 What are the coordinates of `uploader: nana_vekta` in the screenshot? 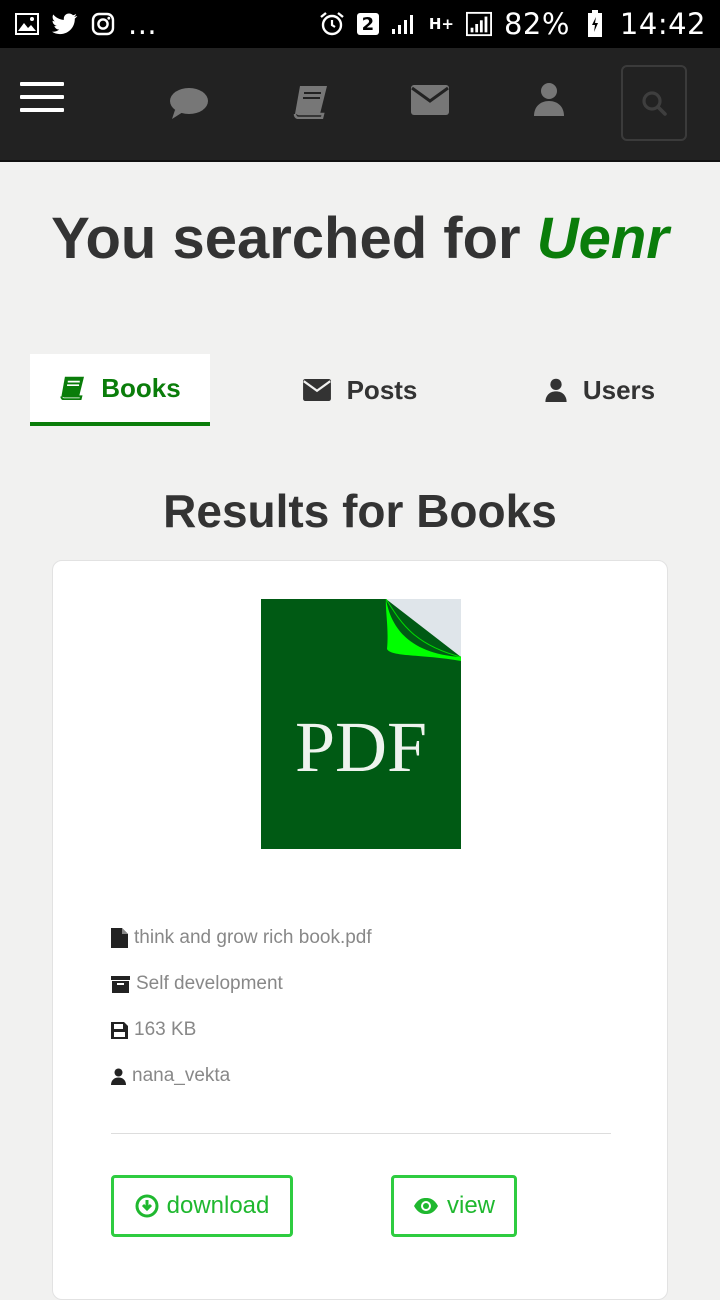 It's located at (181, 1076).